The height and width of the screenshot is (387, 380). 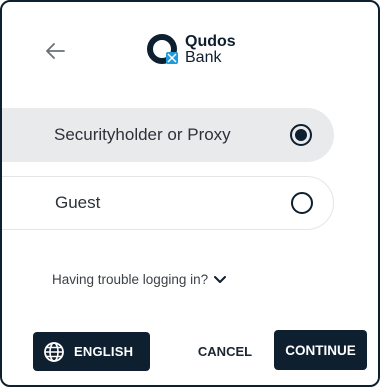 I want to click on trouble-logging-in-toggle: Having trouble logging in?, so click(x=139, y=279).